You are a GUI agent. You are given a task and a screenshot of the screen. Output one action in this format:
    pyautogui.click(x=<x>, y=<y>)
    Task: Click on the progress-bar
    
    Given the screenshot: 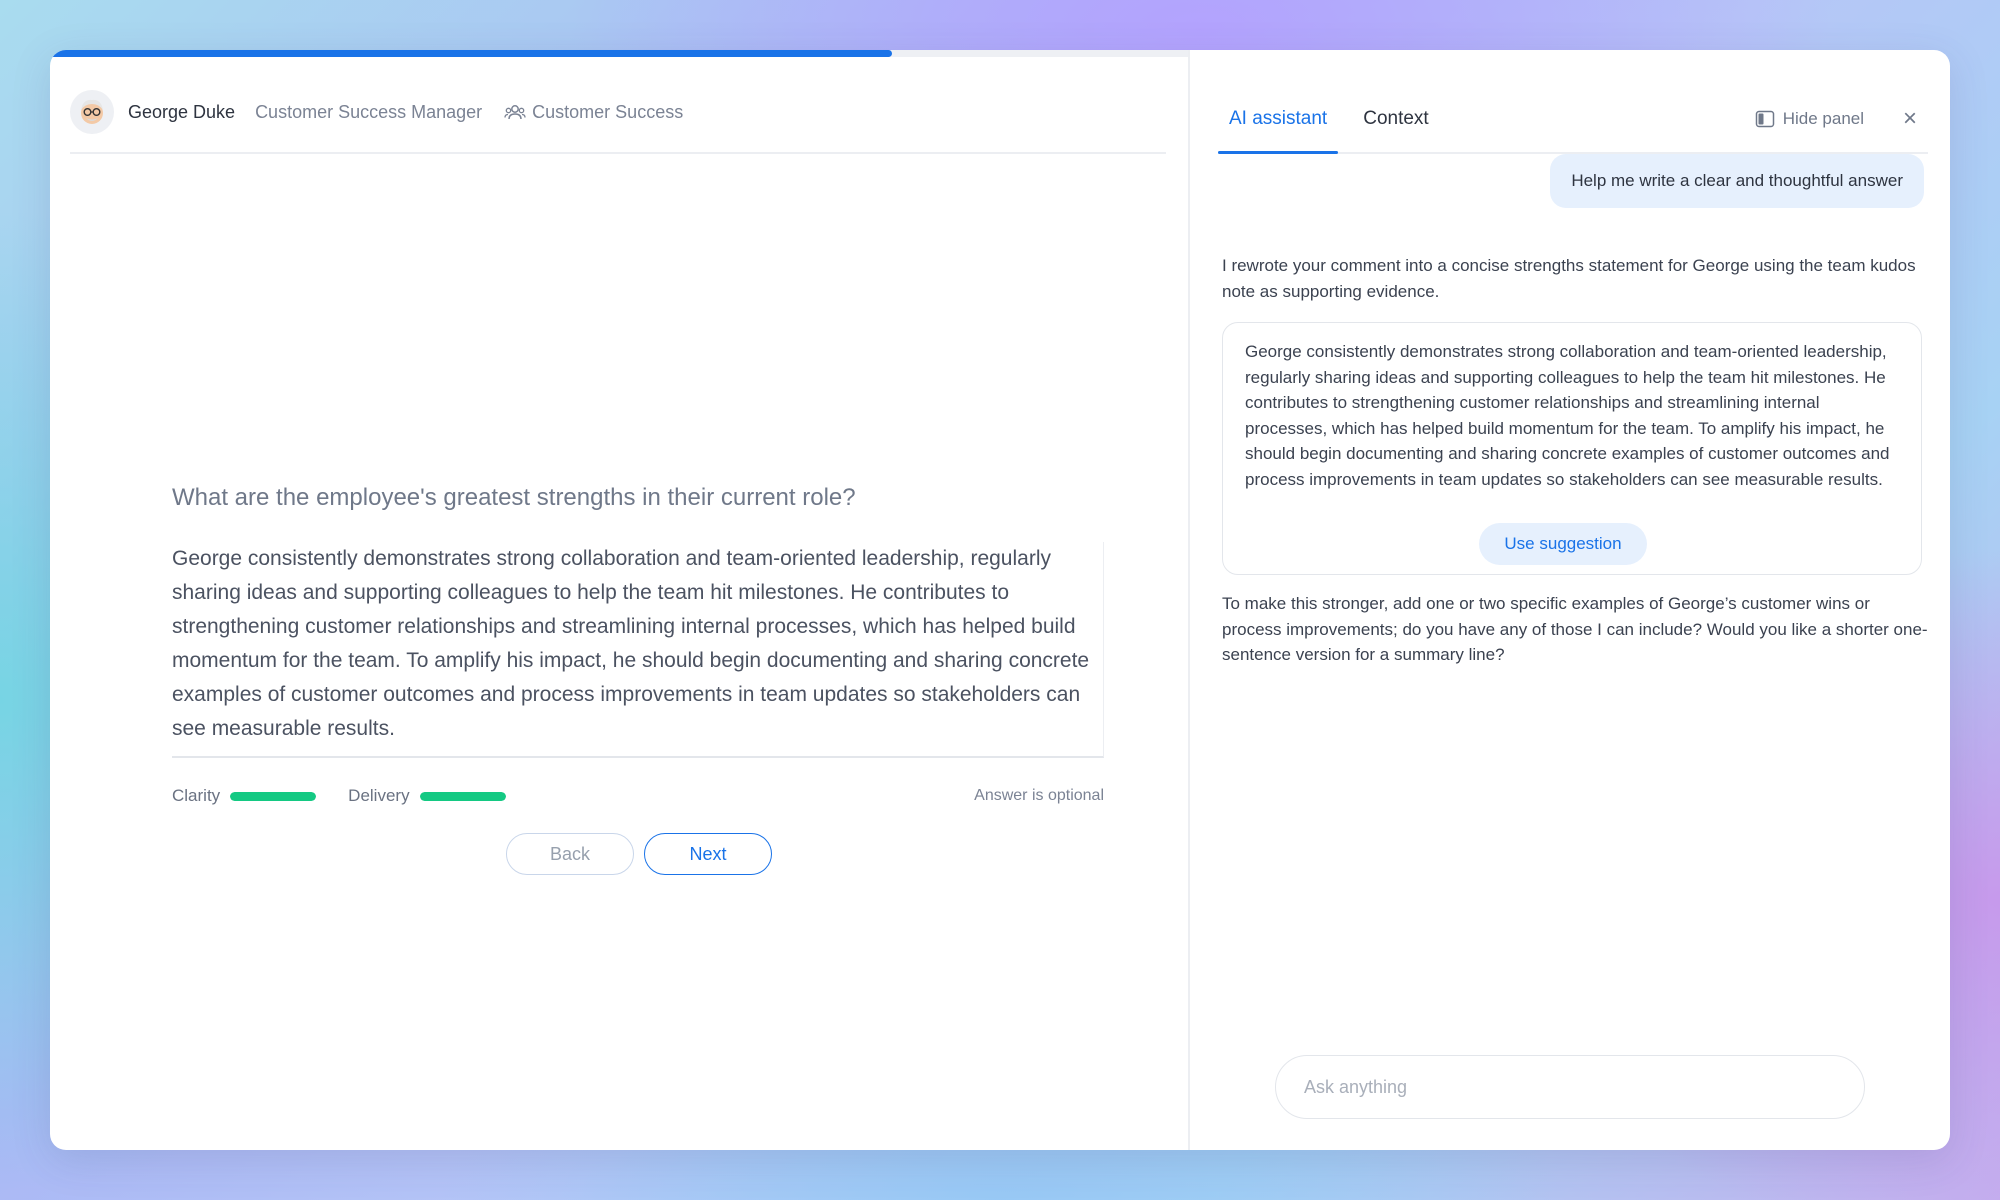 What is the action you would take?
    pyautogui.click(x=619, y=53)
    